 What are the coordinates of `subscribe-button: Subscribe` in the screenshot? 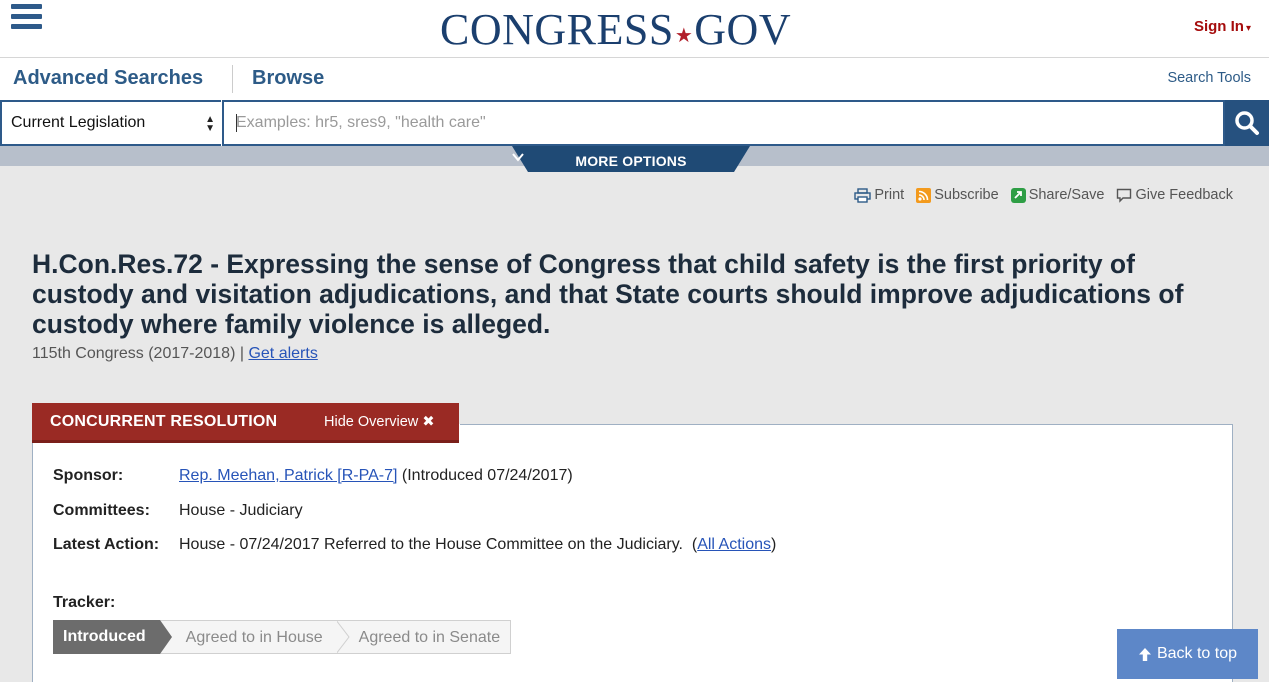 It's located at (957, 195).